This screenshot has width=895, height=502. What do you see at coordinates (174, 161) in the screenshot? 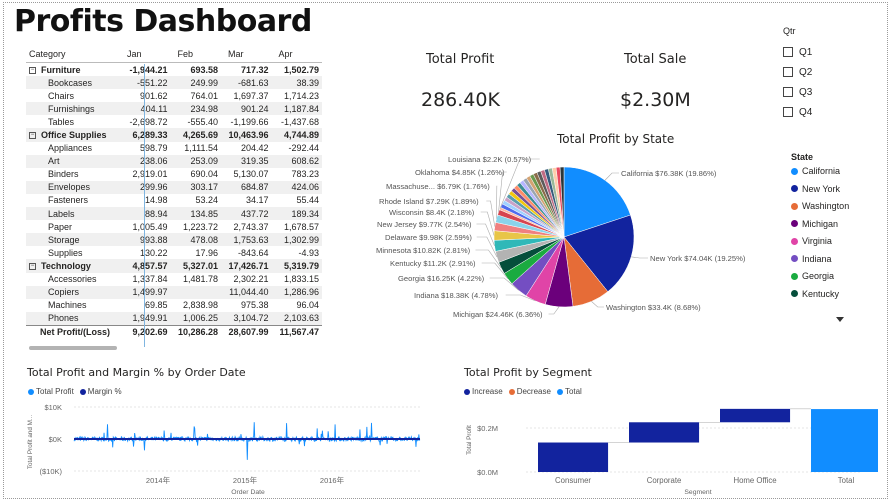
I see `matrix-subcategory-row: Art 238.06 253.09 319.35 608.62` at bounding box center [174, 161].